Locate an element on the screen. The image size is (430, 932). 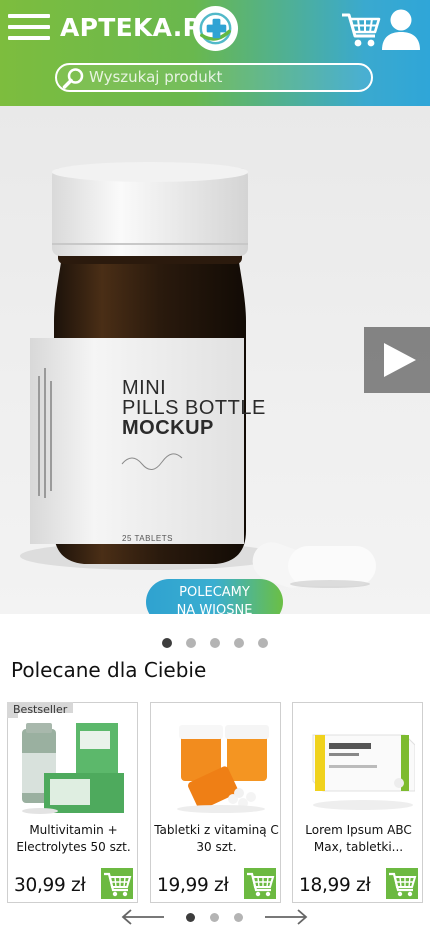
product-name: Tabletki z vitaminą C 30 szt. is located at coordinates (216, 838).